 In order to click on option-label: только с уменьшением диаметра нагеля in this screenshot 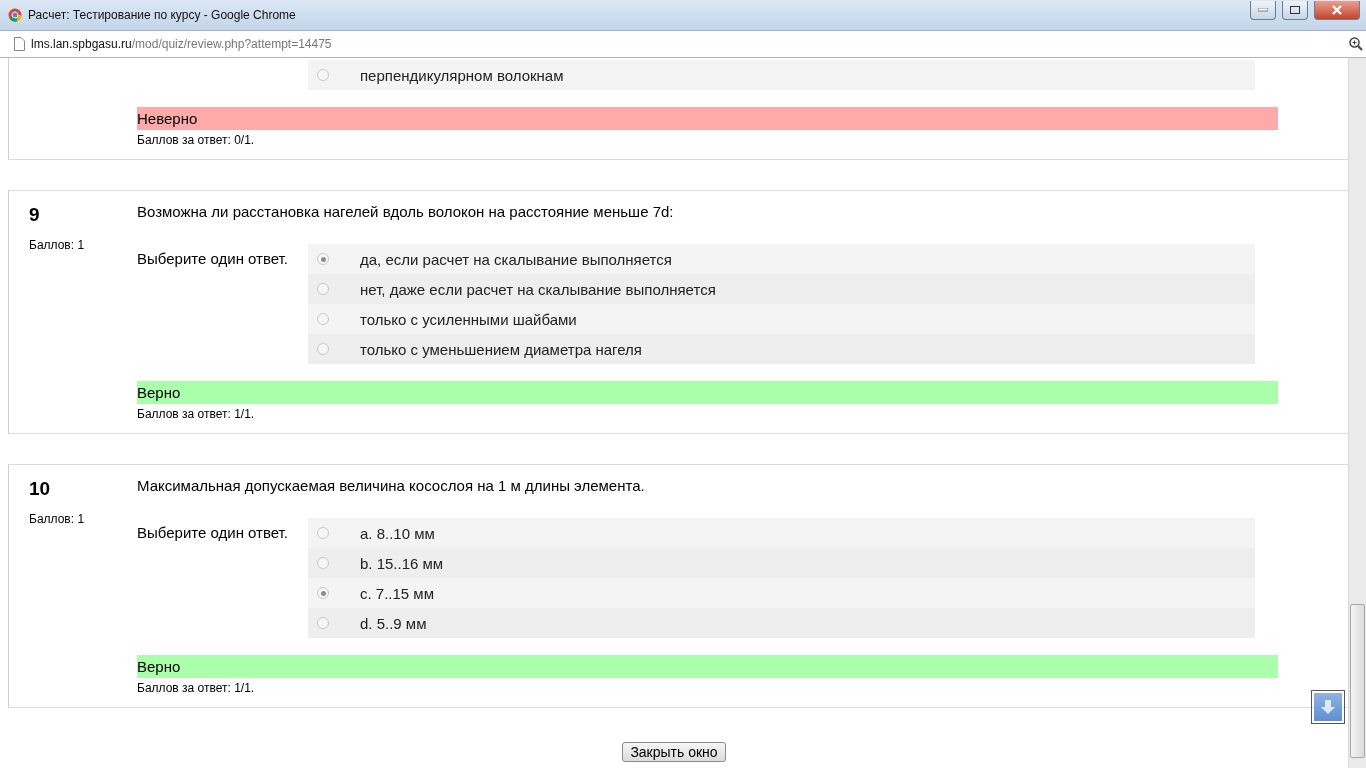, I will do `click(501, 349)`.